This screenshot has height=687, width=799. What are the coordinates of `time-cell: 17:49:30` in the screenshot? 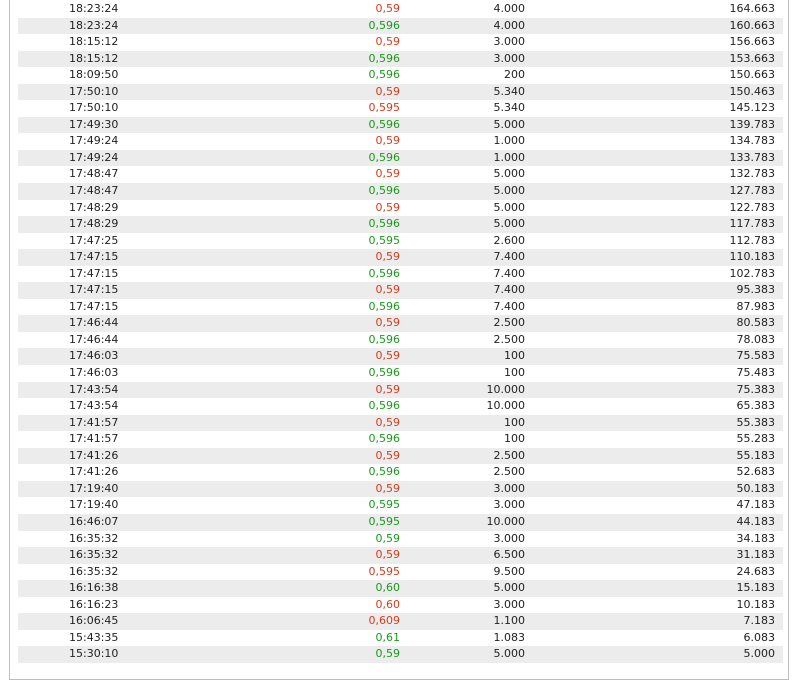 It's located at (94, 124).